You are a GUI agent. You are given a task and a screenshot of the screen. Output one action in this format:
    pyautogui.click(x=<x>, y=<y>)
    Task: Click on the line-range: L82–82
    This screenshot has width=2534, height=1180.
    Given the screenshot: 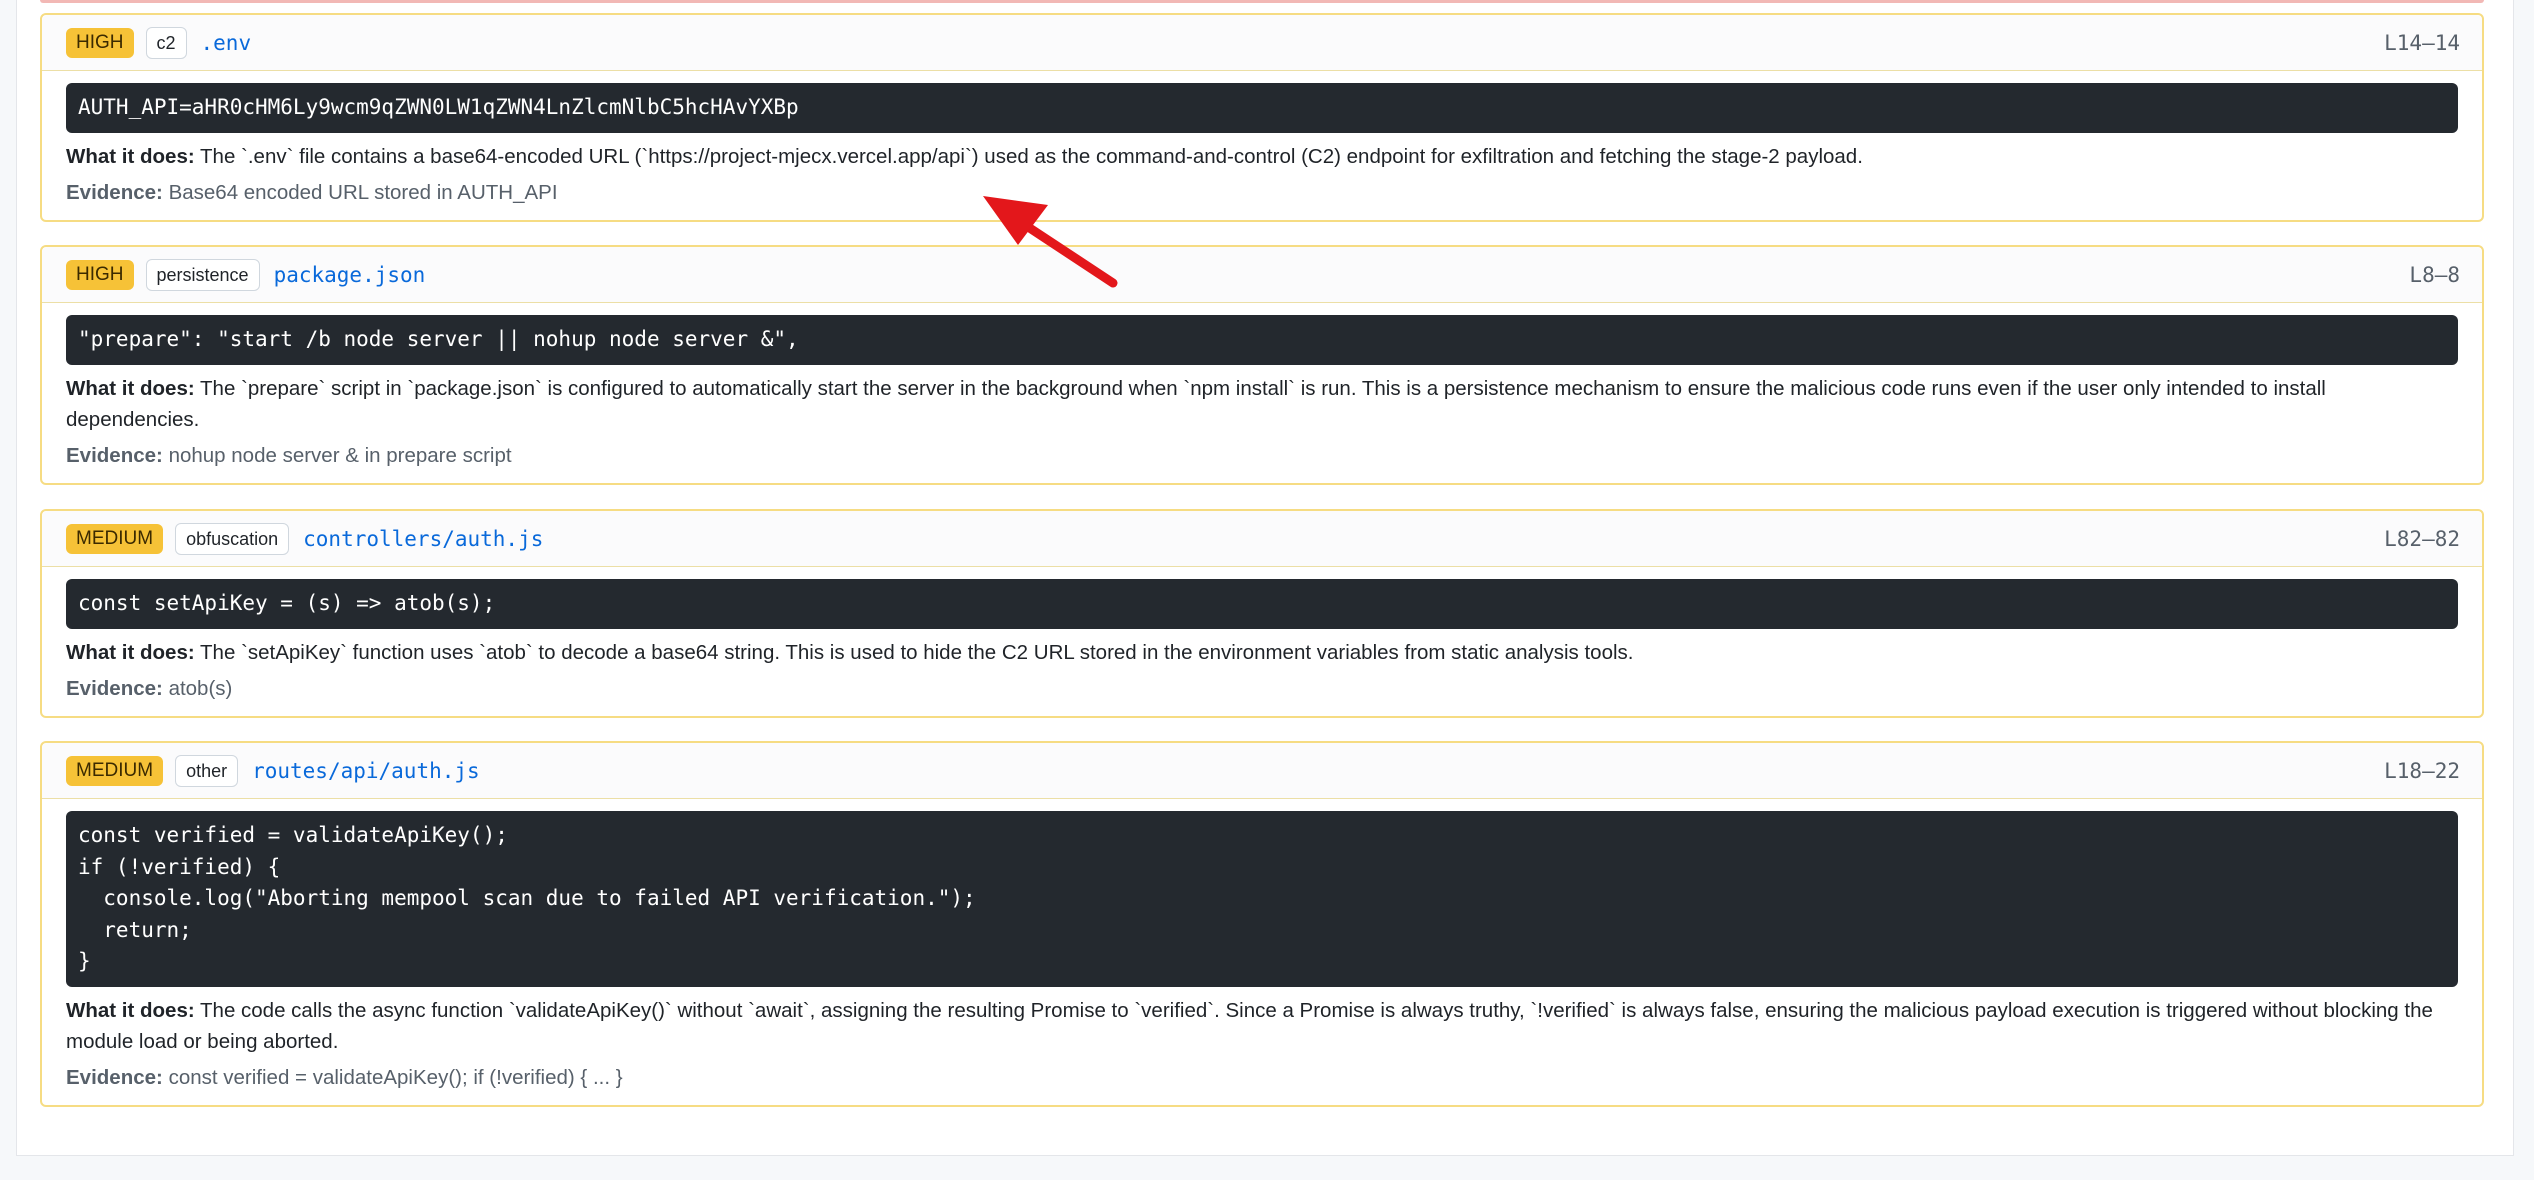 What is the action you would take?
    pyautogui.click(x=2422, y=538)
    